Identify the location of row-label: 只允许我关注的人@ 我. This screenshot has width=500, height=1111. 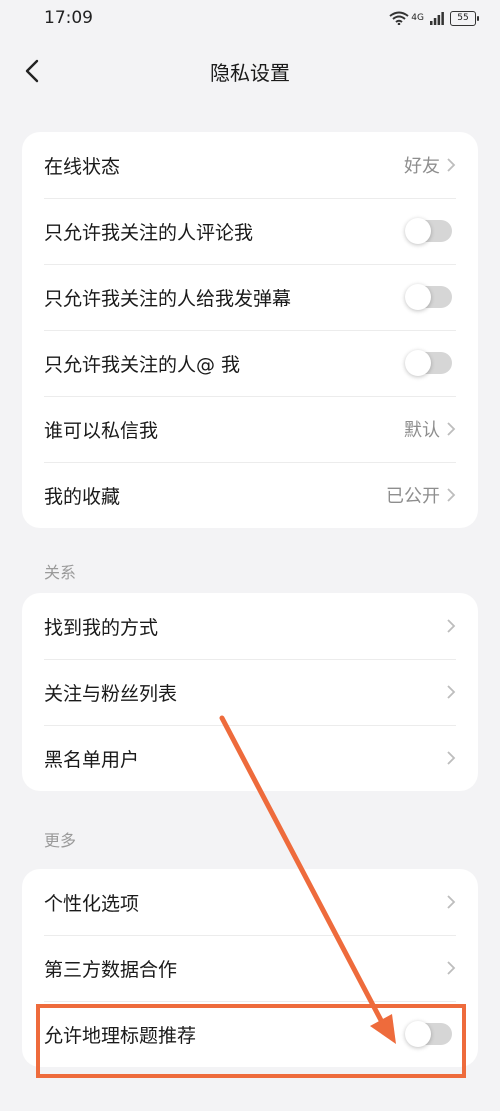
(142, 364).